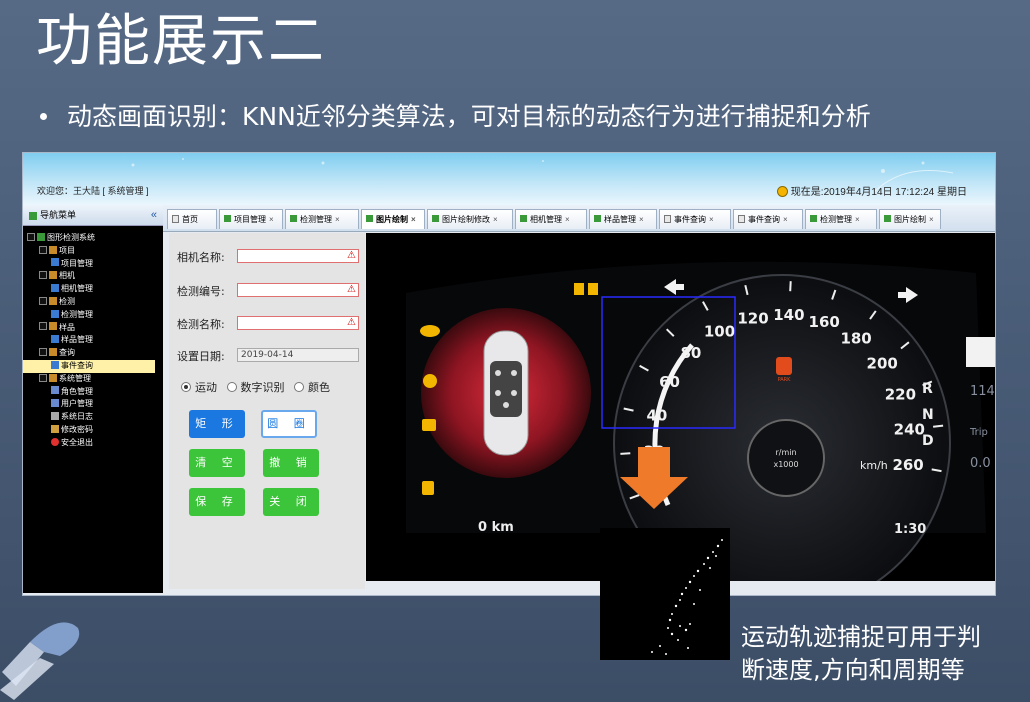  What do you see at coordinates (299, 387) in the screenshot?
I see `radio-color` at bounding box center [299, 387].